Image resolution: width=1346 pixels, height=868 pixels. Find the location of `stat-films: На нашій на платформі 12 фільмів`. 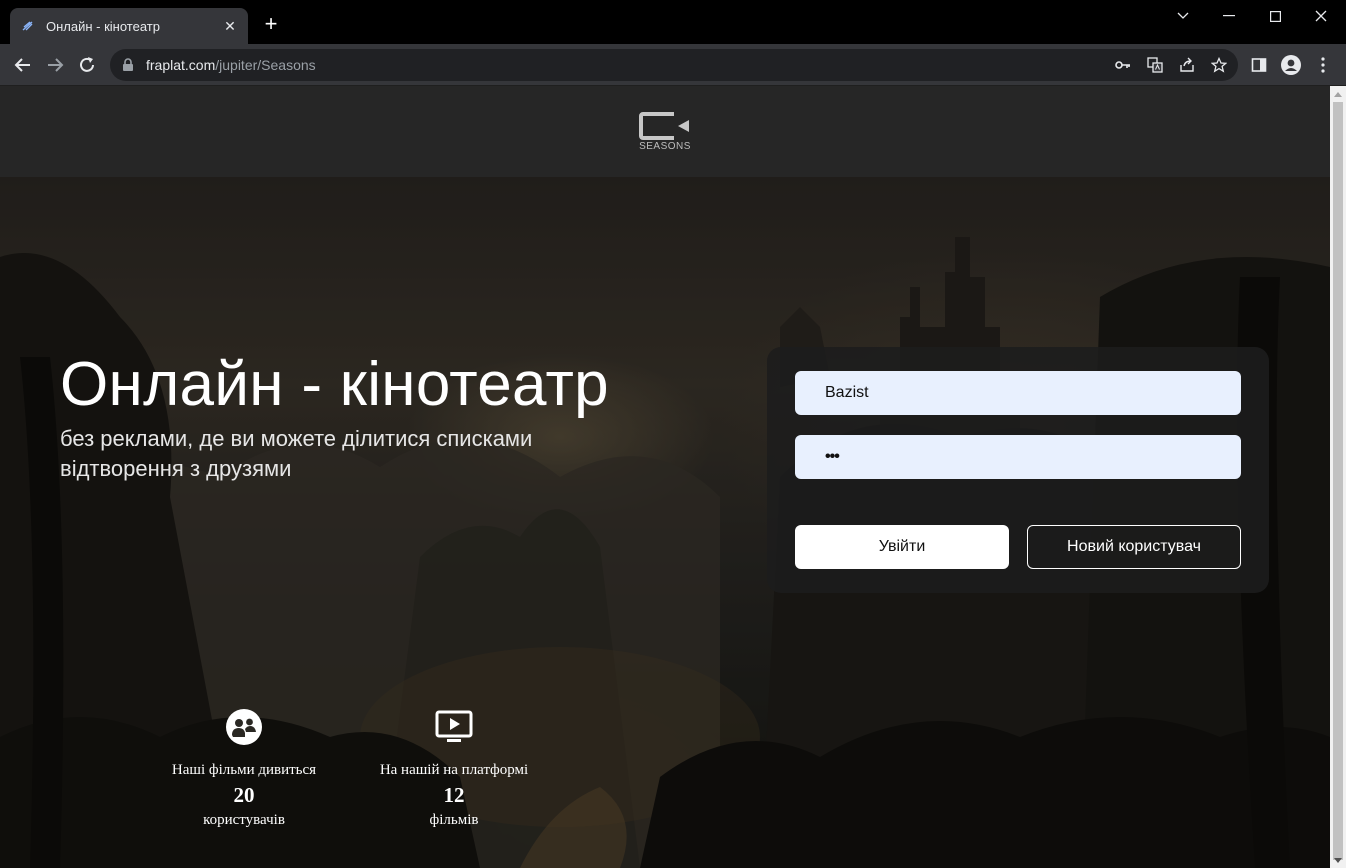

stat-films: На нашій на платформі 12 фільмів is located at coordinates (454, 768).